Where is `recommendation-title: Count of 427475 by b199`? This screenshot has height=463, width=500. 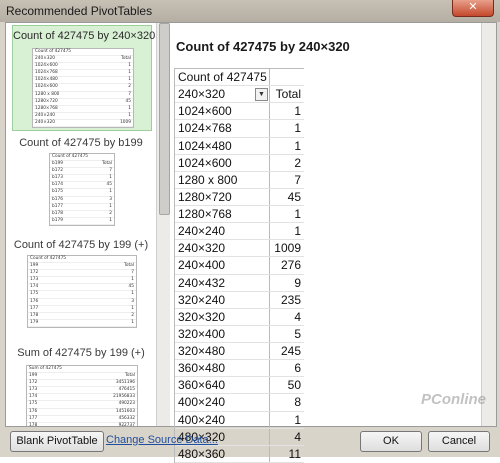
recommendation-title: Count of 427475 by b199 is located at coordinates (81, 143).